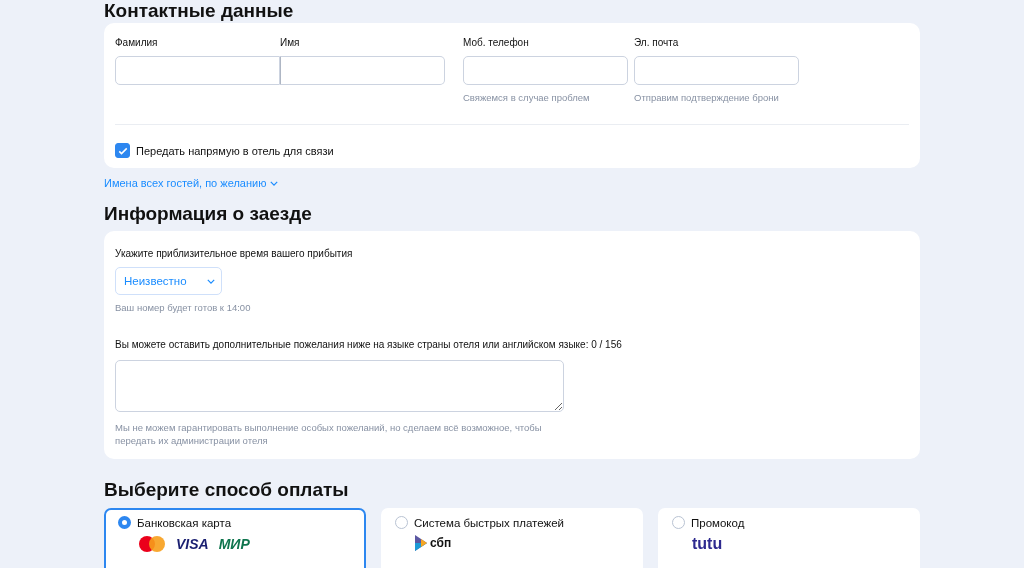 Image resolution: width=1024 pixels, height=568 pixels. I want to click on payment-option: Банковская карта VISA МИР, so click(235, 538).